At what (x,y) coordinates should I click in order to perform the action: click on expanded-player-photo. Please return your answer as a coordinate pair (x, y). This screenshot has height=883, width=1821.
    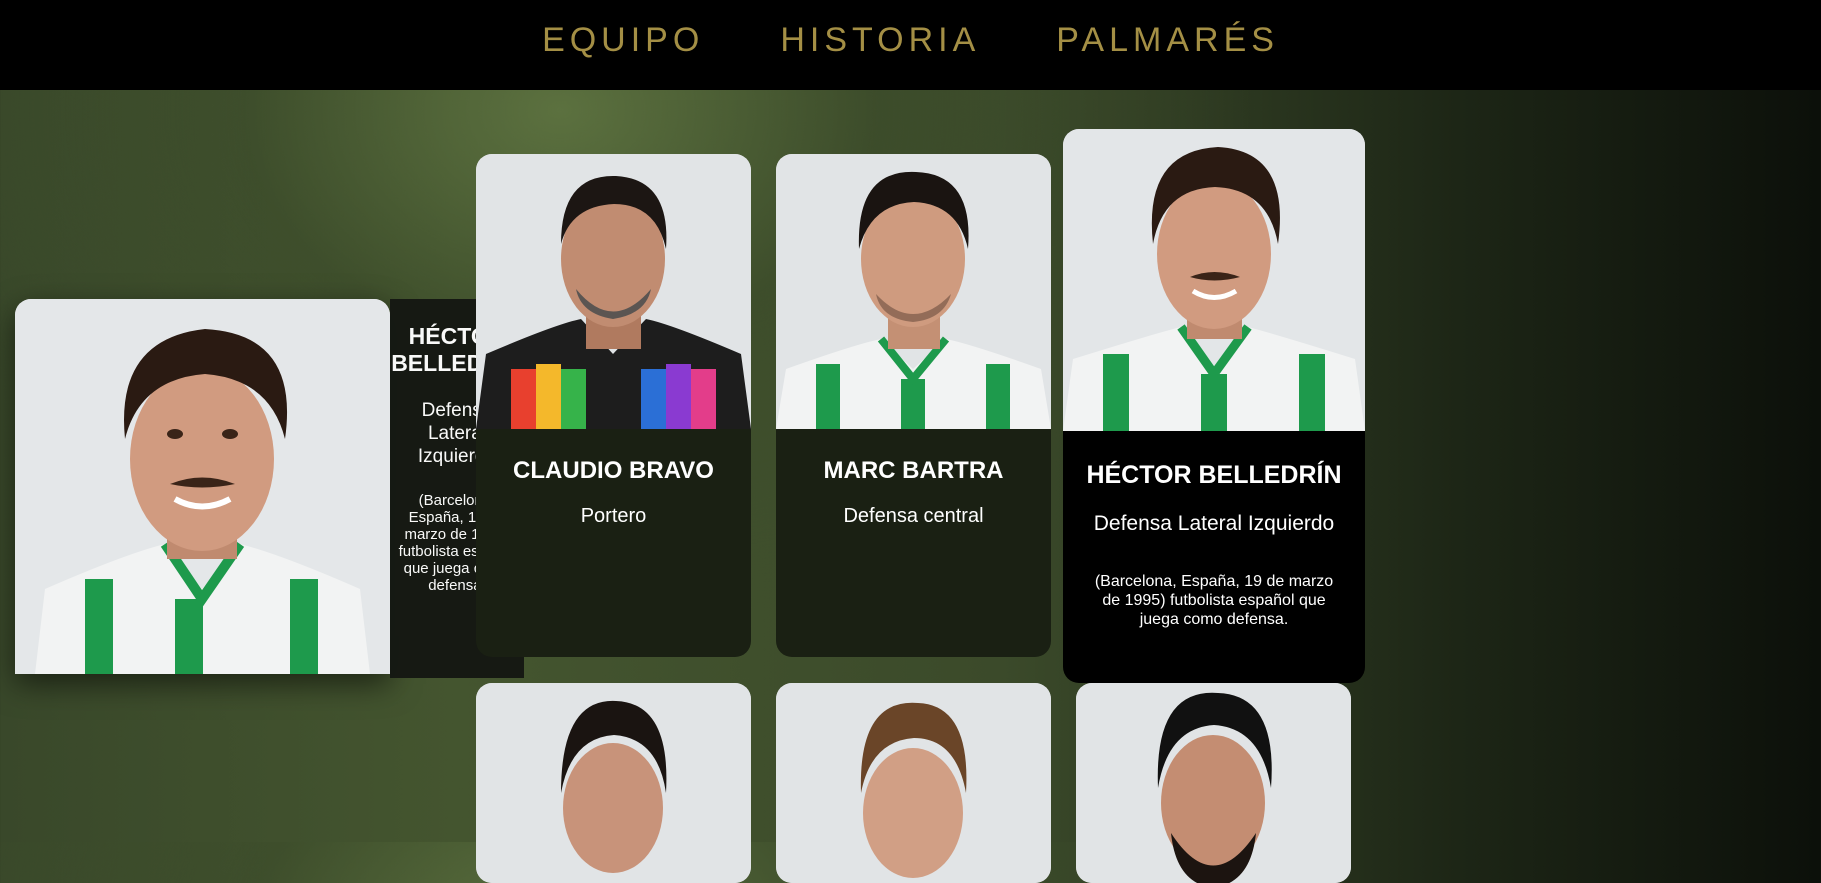
    Looking at the image, I should click on (202, 486).